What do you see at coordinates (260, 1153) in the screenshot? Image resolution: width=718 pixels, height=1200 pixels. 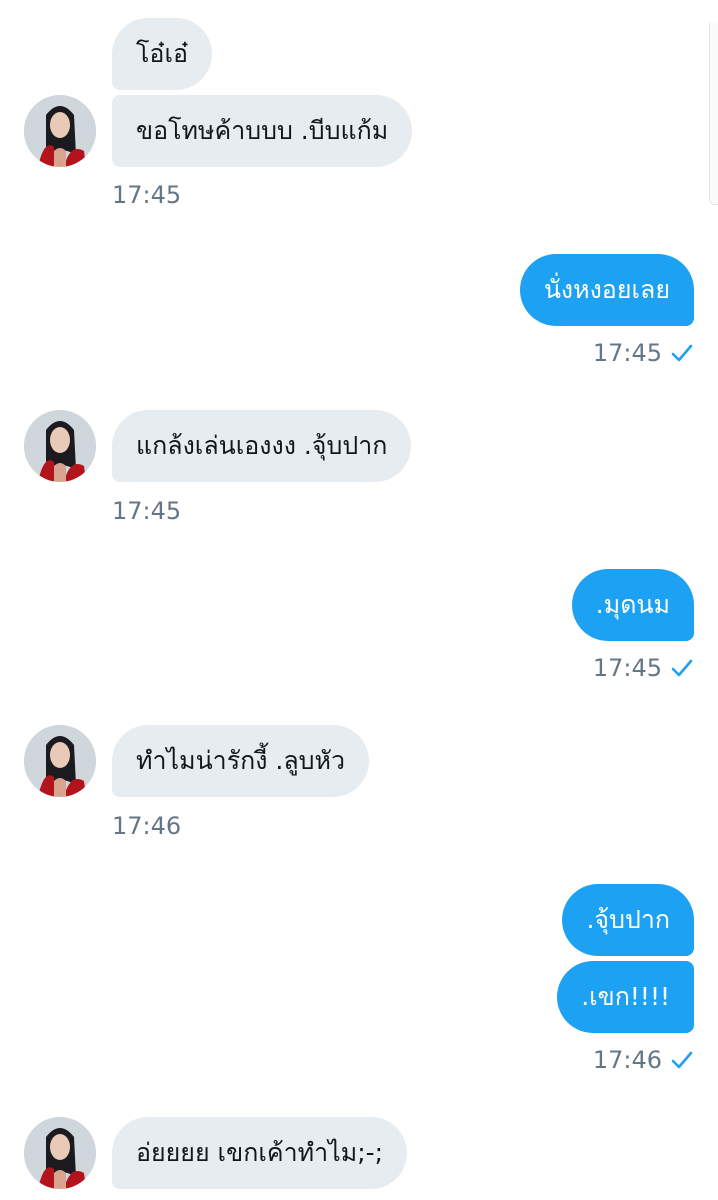 I see `message-bubble-incoming: อ่ยยยย เขกเค้าทำไม;-;` at bounding box center [260, 1153].